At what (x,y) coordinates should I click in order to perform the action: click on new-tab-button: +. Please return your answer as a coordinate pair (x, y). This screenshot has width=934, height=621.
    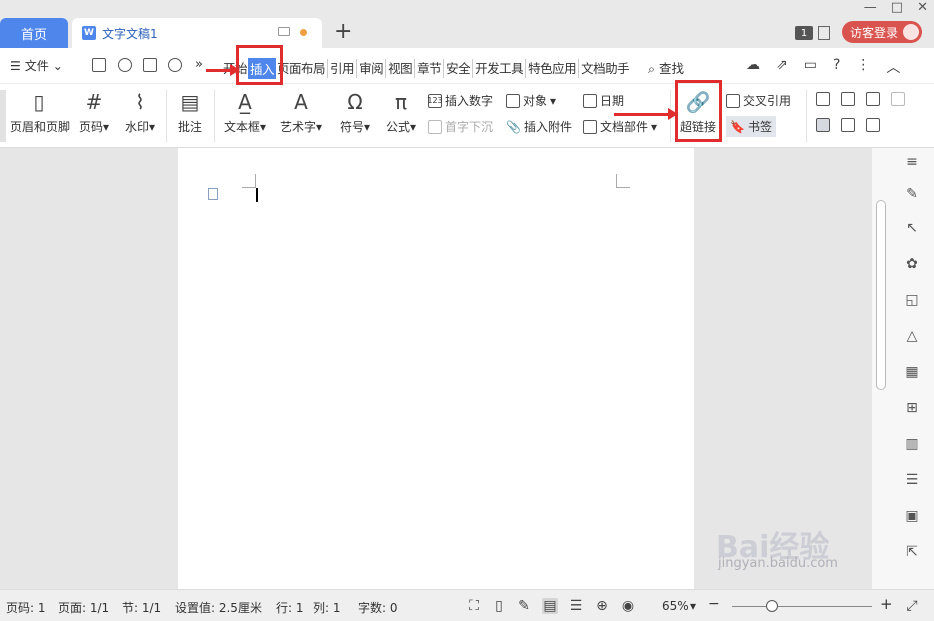
    Looking at the image, I should click on (343, 32).